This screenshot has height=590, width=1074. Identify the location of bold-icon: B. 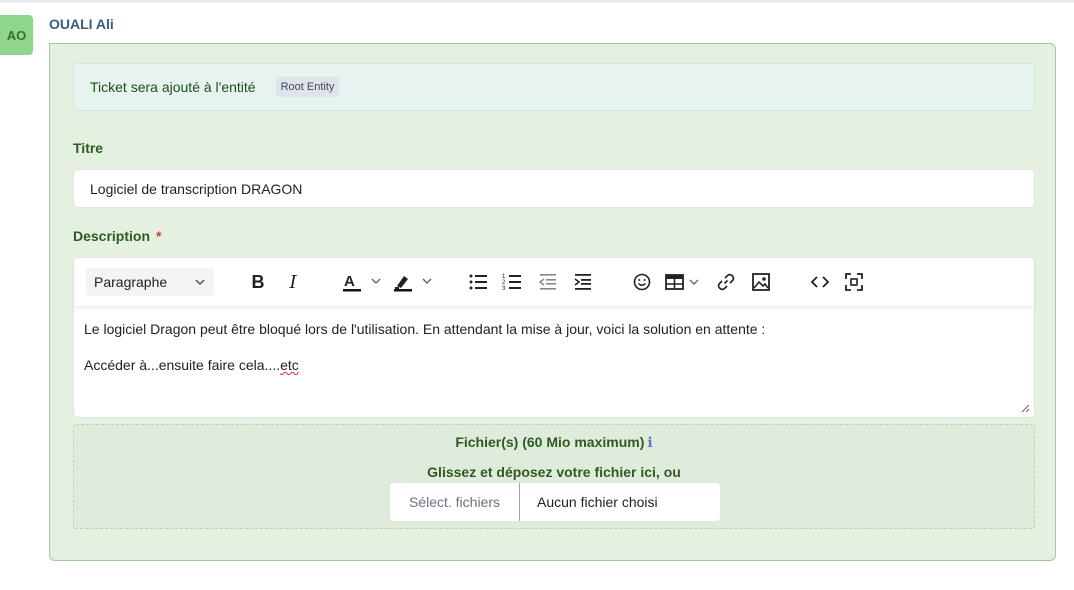
(258, 281).